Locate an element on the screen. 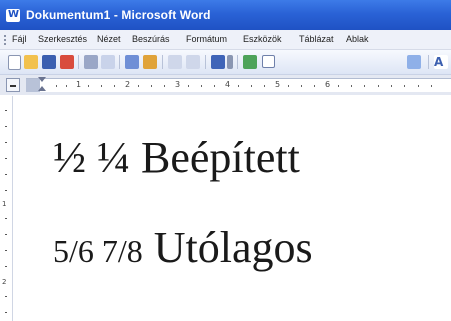  horizontal-ruler: 1 2 3 4 5 6 is located at coordinates (238, 85).